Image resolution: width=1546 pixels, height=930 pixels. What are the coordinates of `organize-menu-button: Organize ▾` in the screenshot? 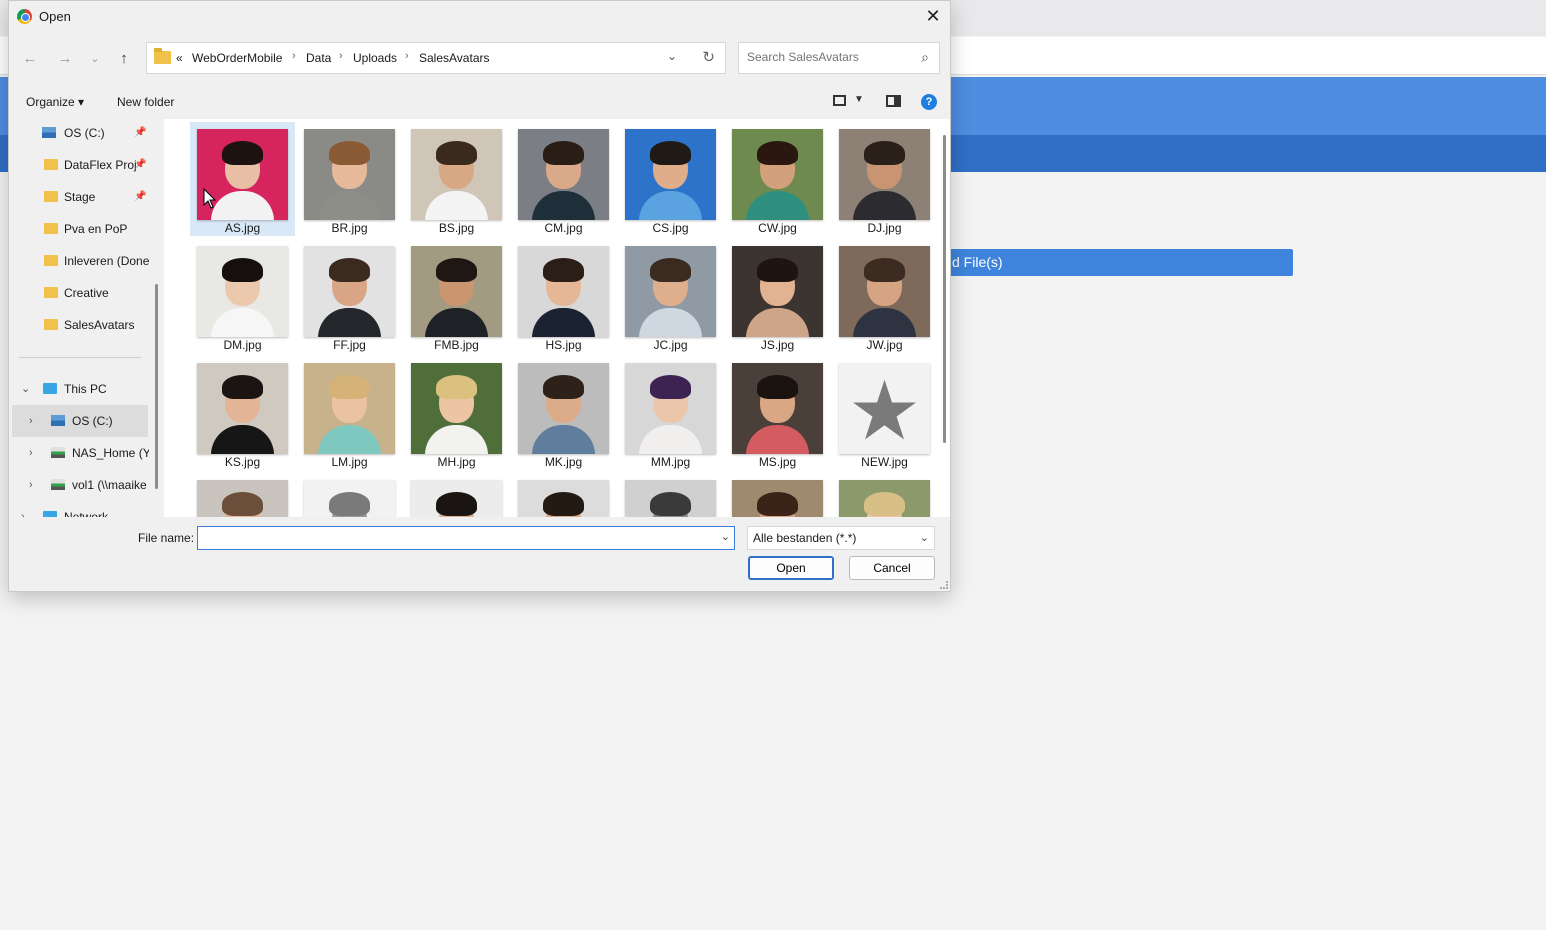 It's located at (55, 102).